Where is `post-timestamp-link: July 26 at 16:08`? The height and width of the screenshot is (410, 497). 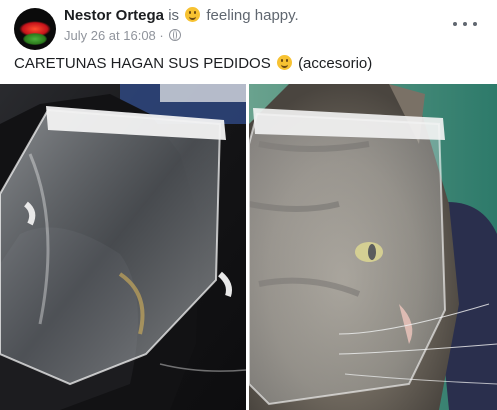 post-timestamp-link: July 26 at 16:08 is located at coordinates (110, 35).